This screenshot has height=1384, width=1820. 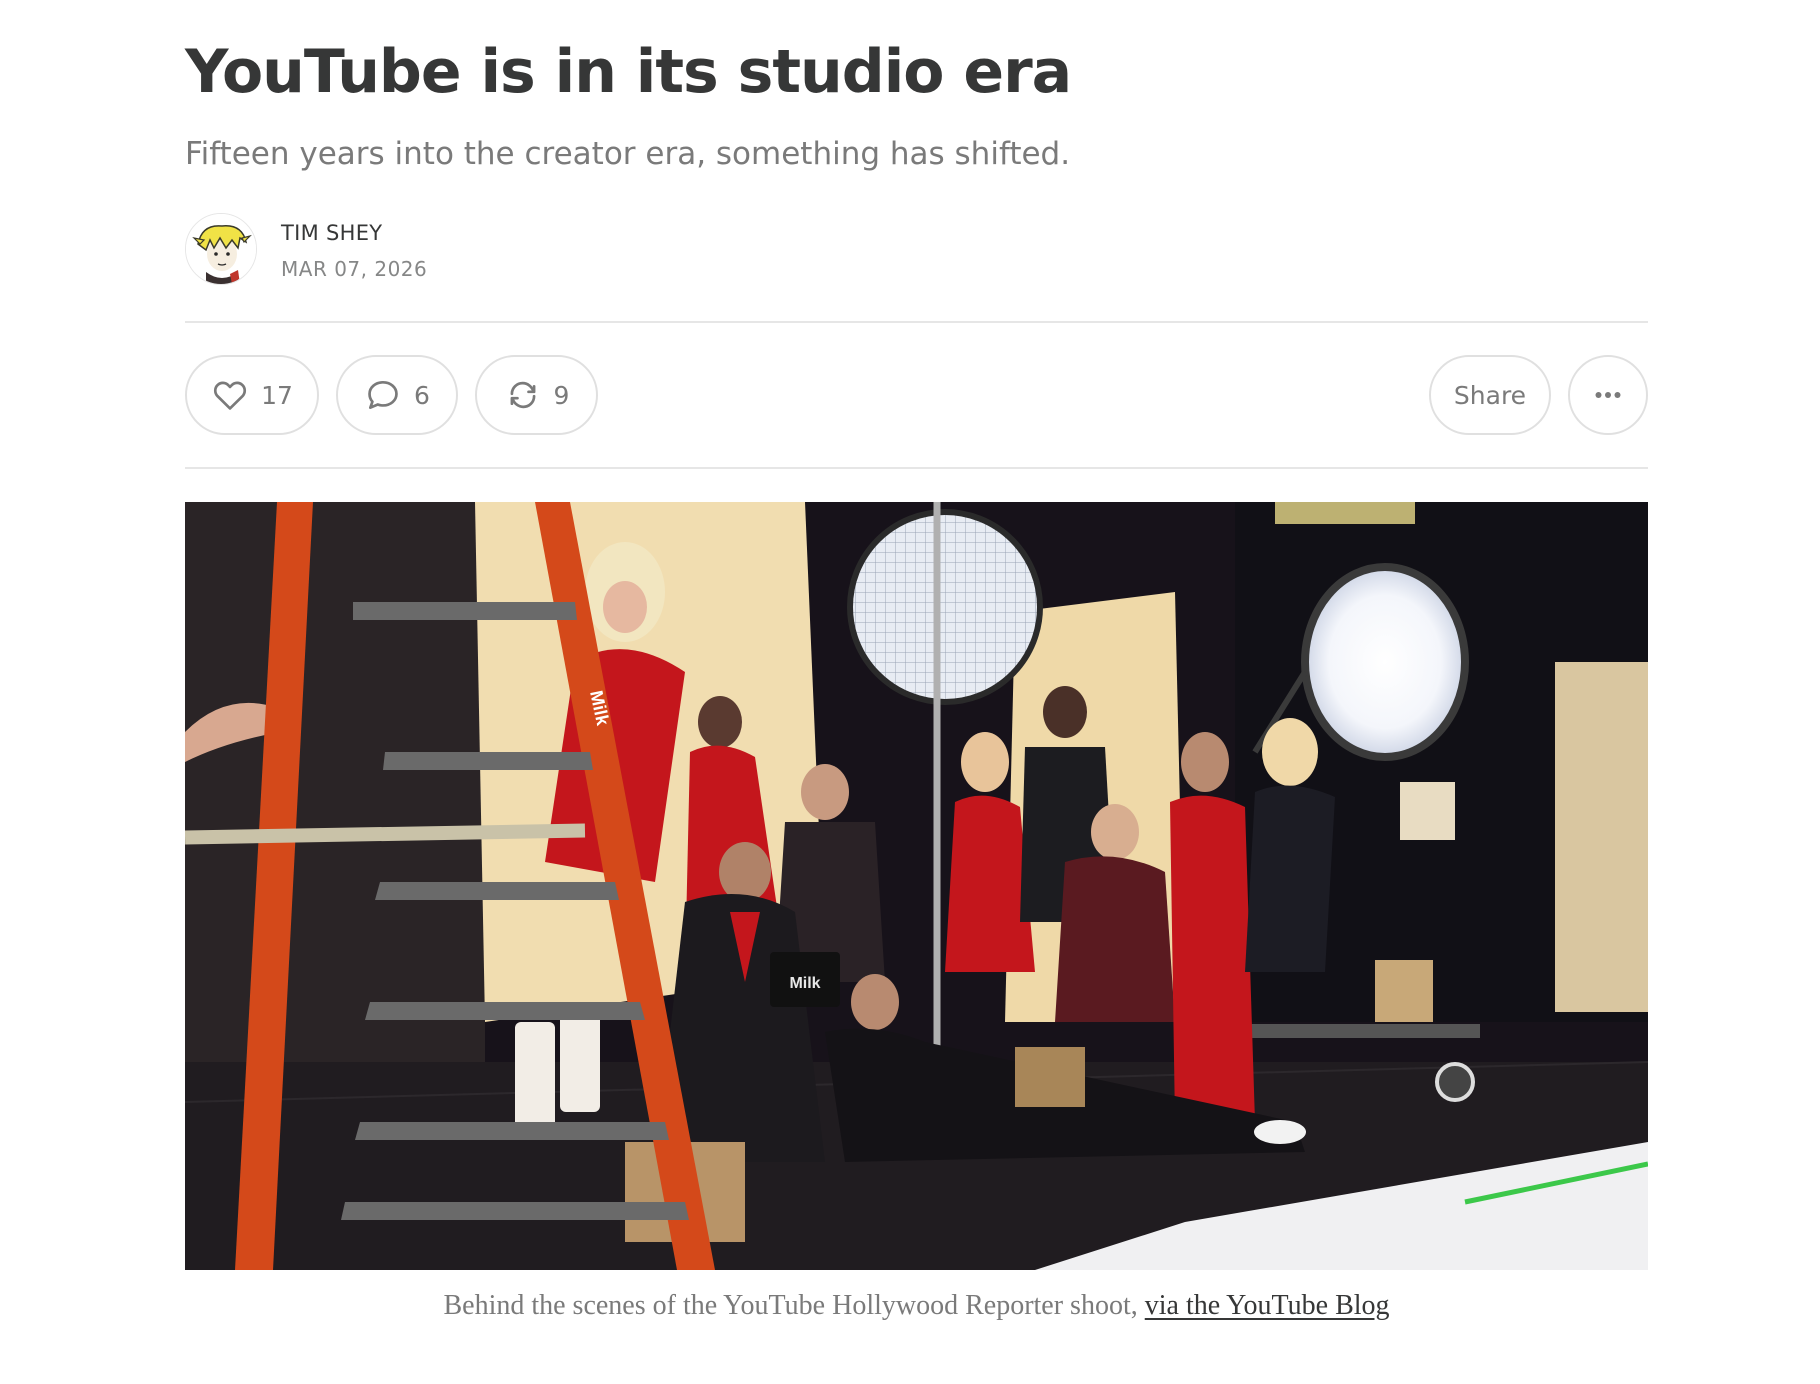 I want to click on share-button: Share, so click(x=1490, y=395).